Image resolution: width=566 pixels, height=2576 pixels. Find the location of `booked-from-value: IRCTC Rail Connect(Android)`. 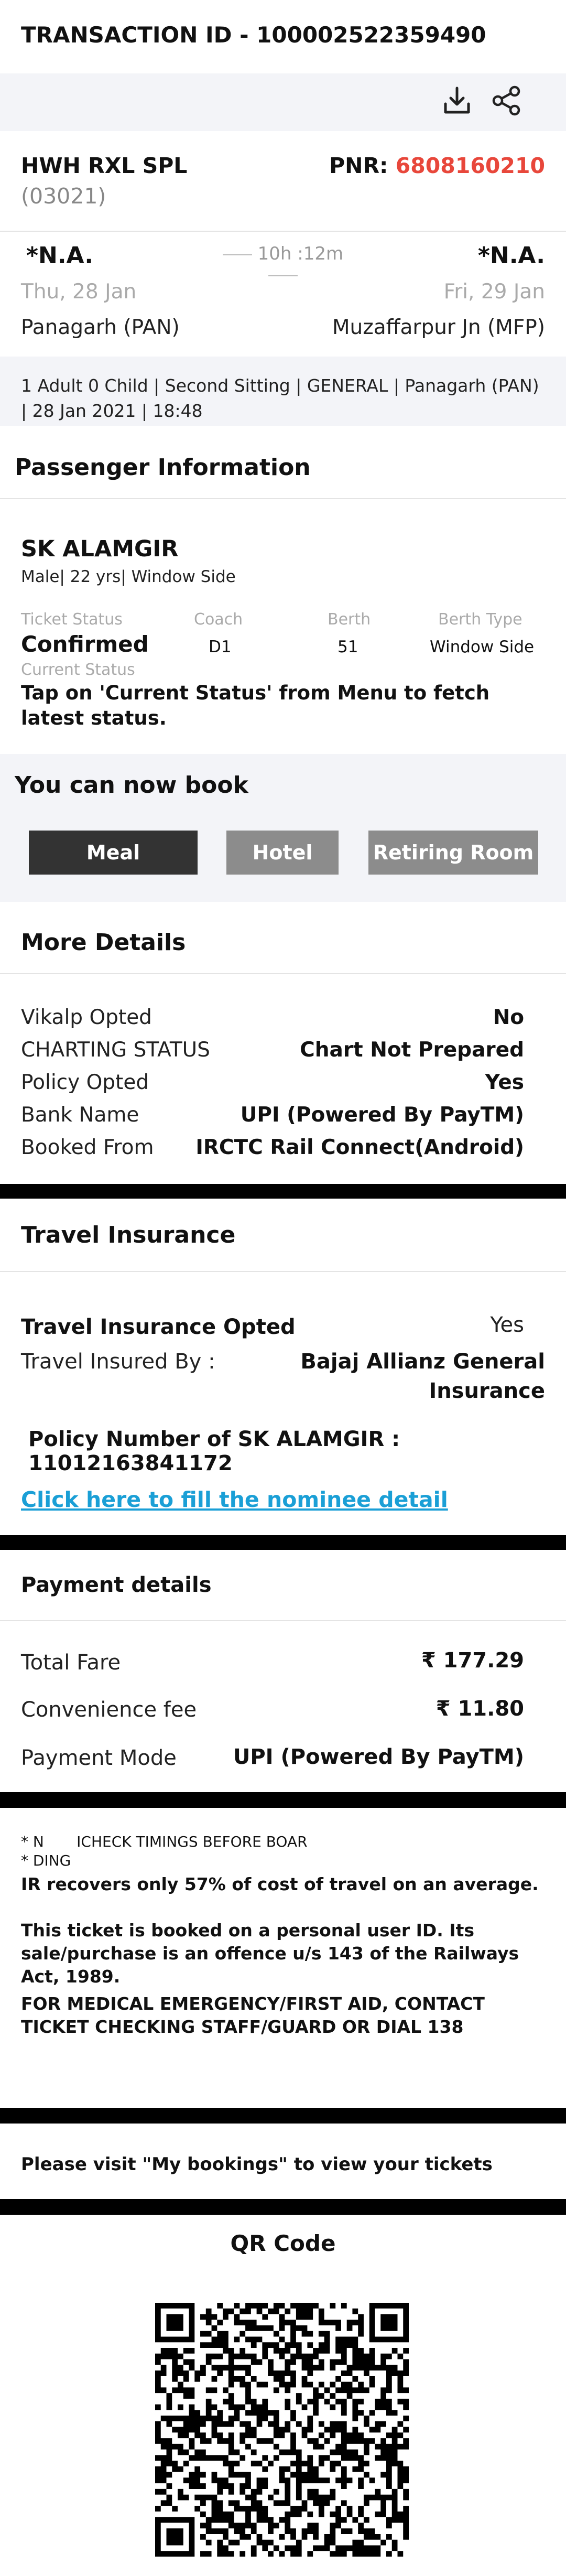

booked-from-value: IRCTC Rail Connect(Android) is located at coordinates (359, 1147).